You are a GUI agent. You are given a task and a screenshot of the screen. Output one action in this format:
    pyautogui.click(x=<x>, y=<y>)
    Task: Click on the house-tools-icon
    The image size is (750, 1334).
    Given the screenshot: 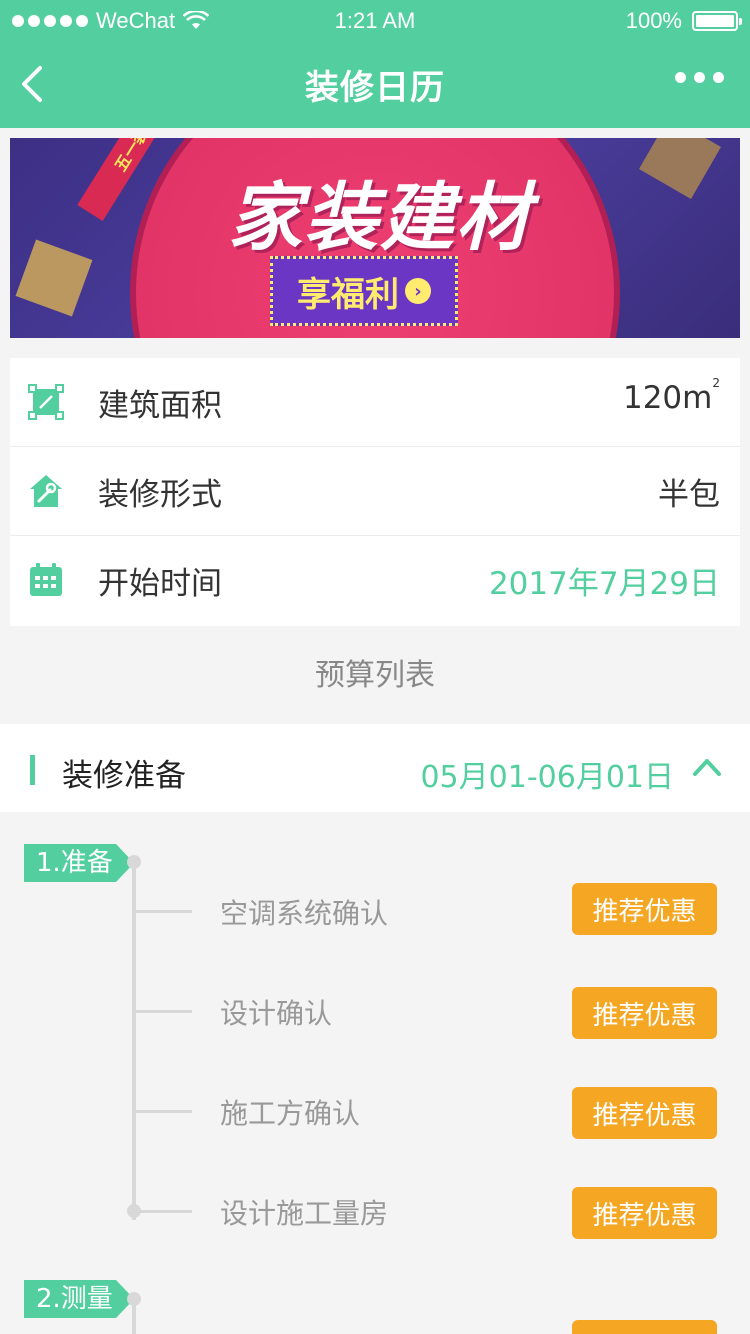 What is the action you would take?
    pyautogui.click(x=46, y=491)
    